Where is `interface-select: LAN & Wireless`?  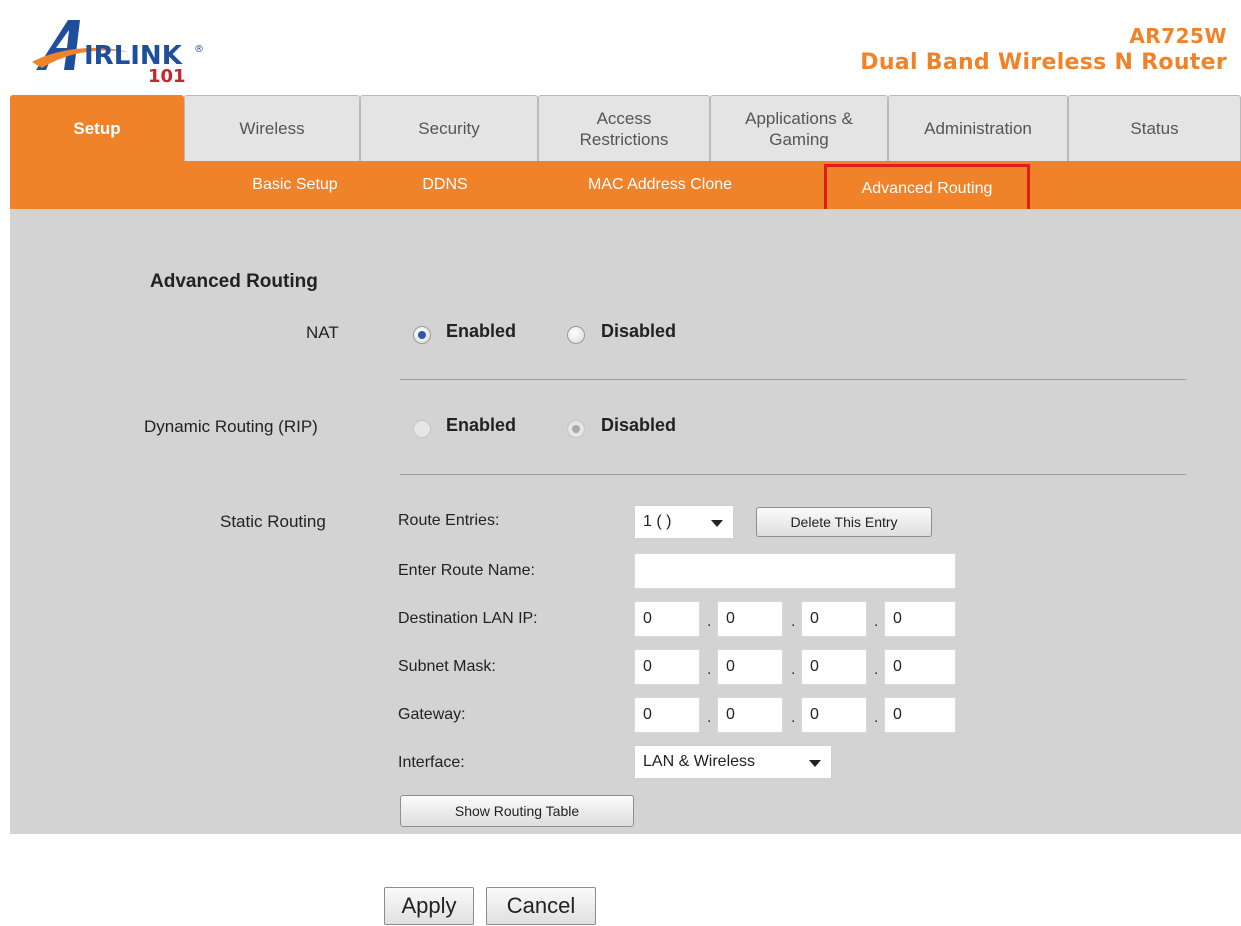 interface-select: LAN & Wireless is located at coordinates (733, 762).